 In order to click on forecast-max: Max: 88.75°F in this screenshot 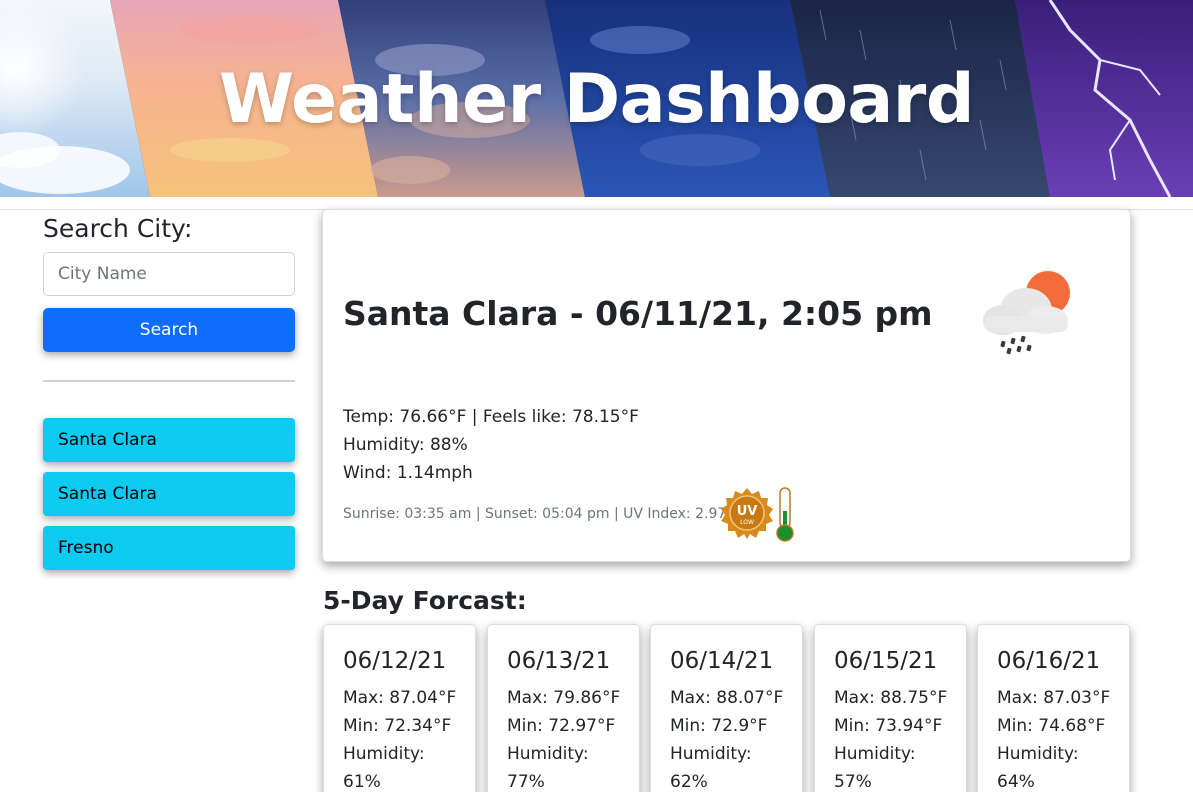, I will do `click(891, 698)`.